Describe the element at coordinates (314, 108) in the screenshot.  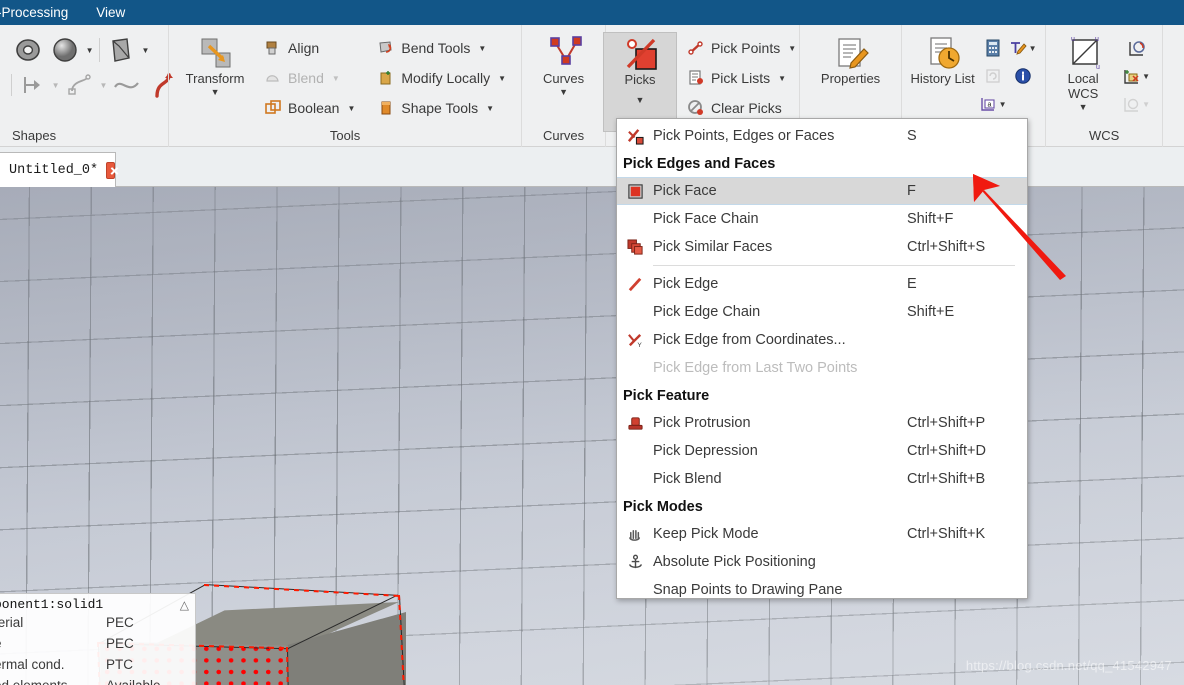
I see `boolean-label: Boolean` at that location.